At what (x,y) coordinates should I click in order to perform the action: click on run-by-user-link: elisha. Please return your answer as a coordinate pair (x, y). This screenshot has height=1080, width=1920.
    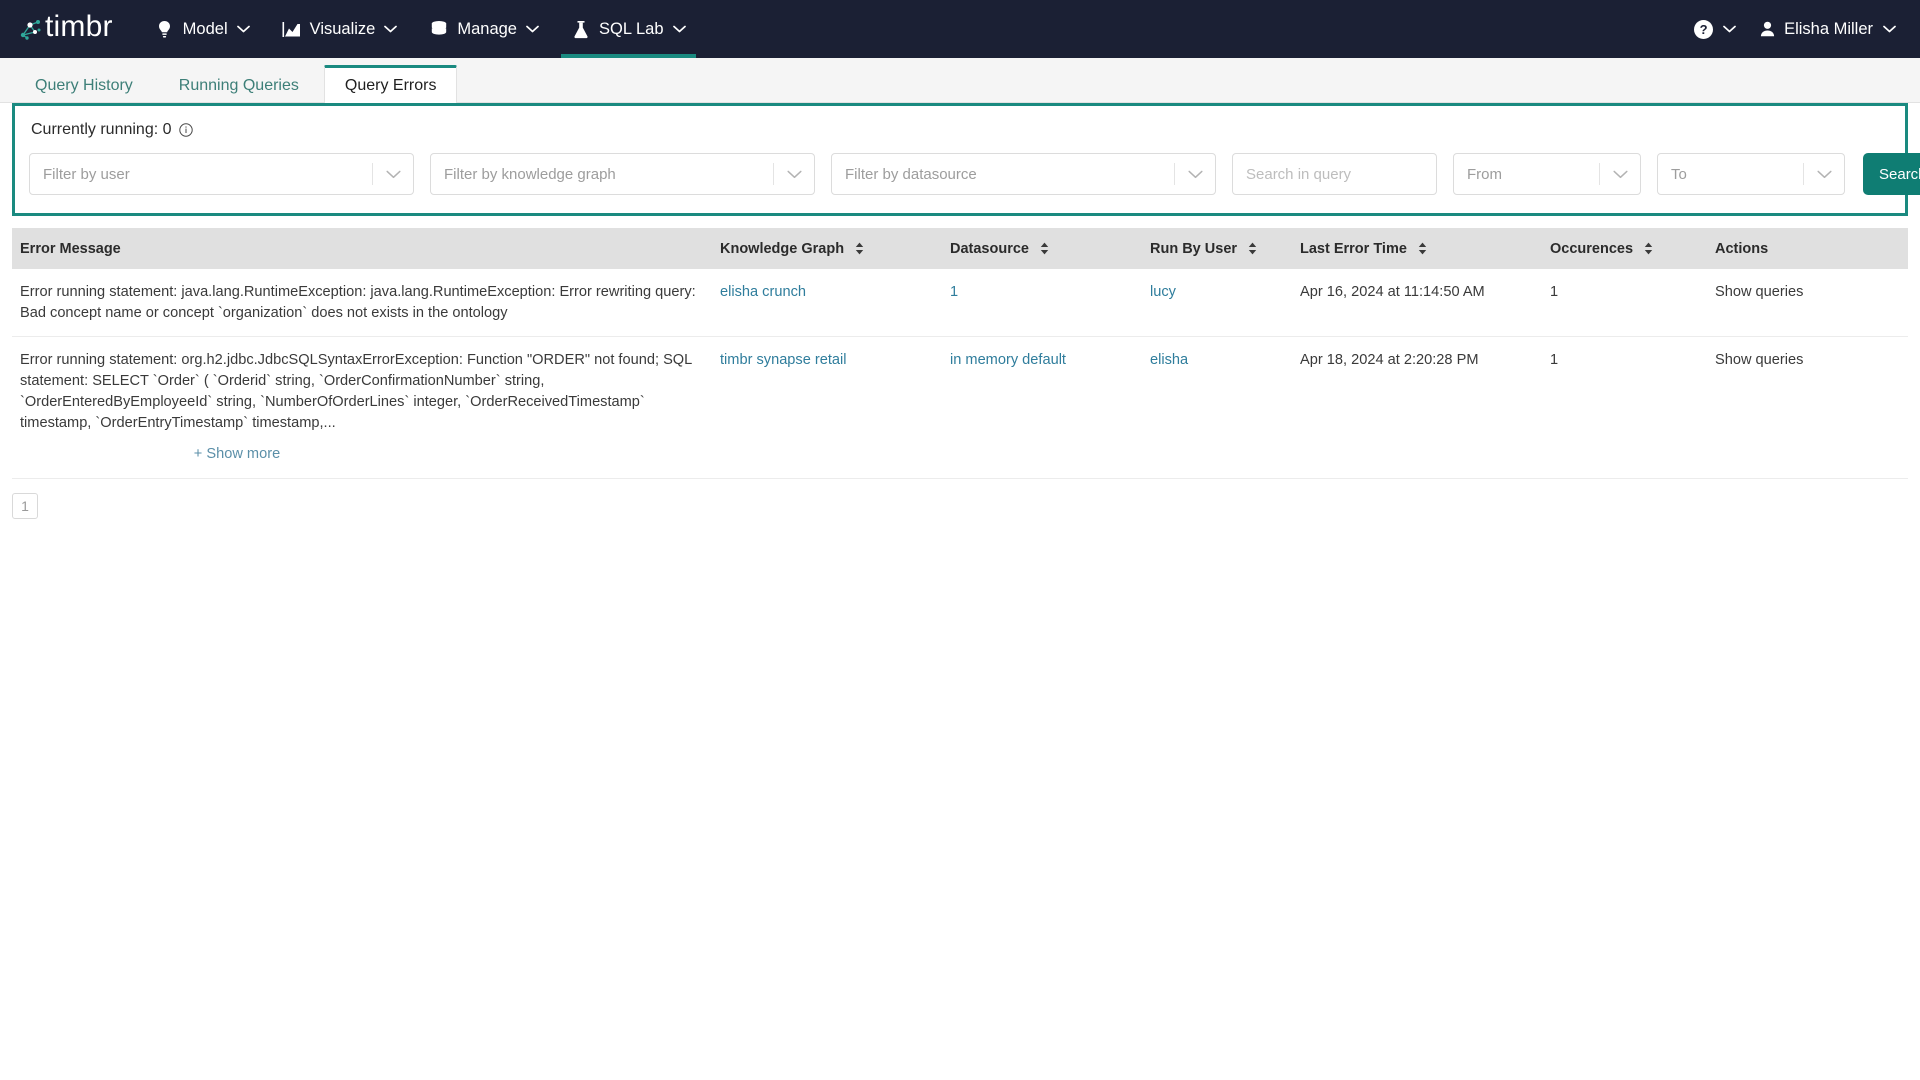
    Looking at the image, I should click on (1169, 360).